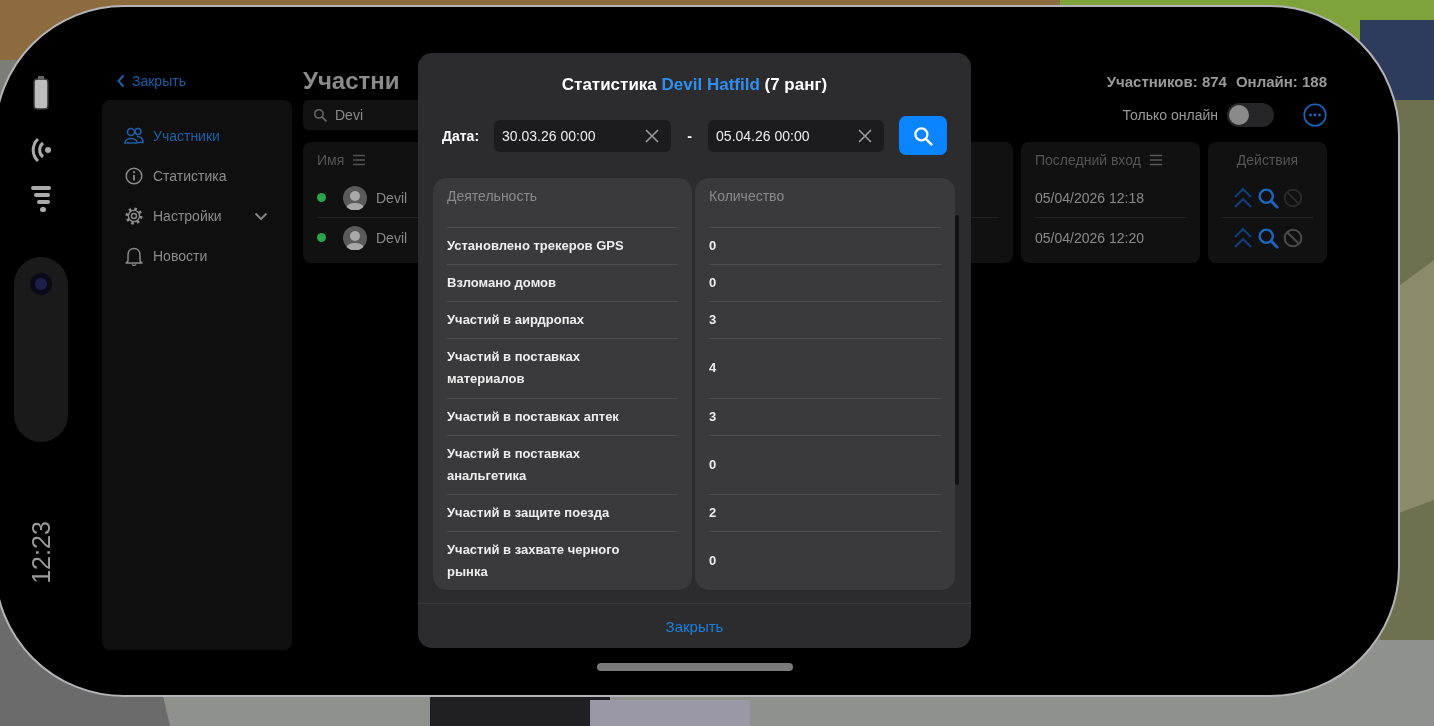 Image resolution: width=1434 pixels, height=726 pixels. I want to click on bell-icon, so click(134, 256).